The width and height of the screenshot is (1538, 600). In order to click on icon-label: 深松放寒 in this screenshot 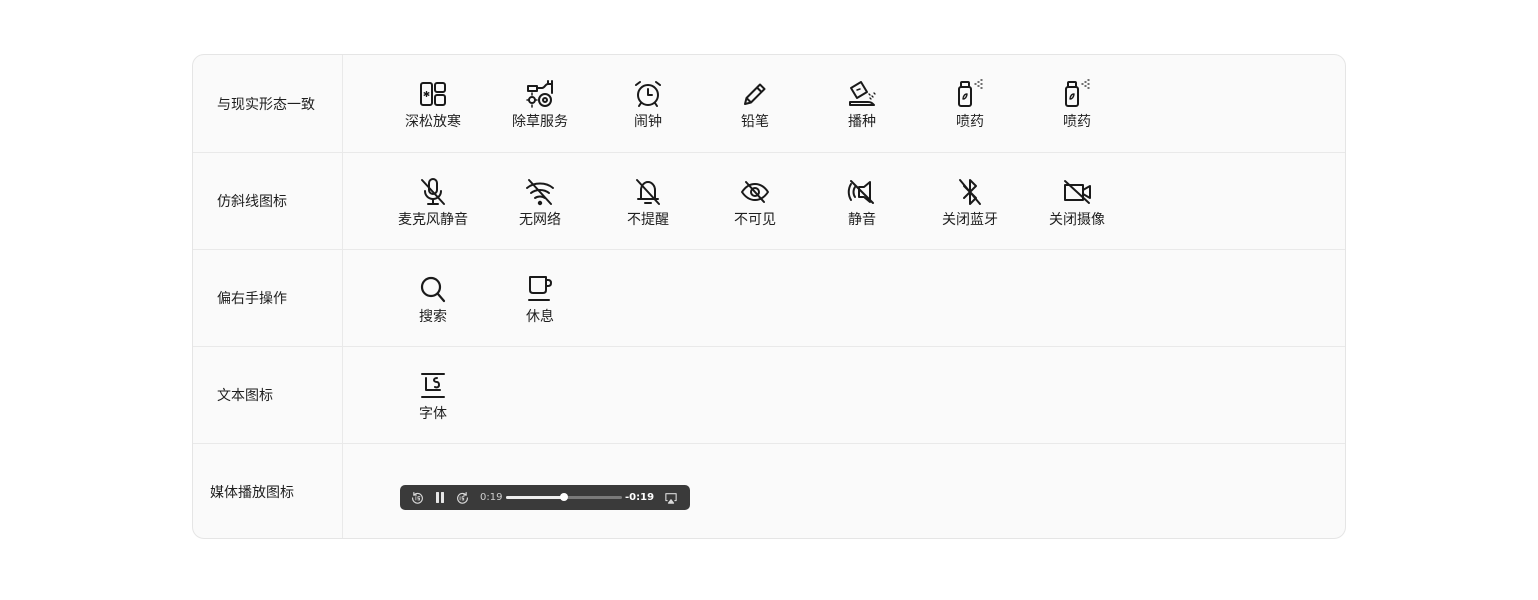, I will do `click(433, 122)`.